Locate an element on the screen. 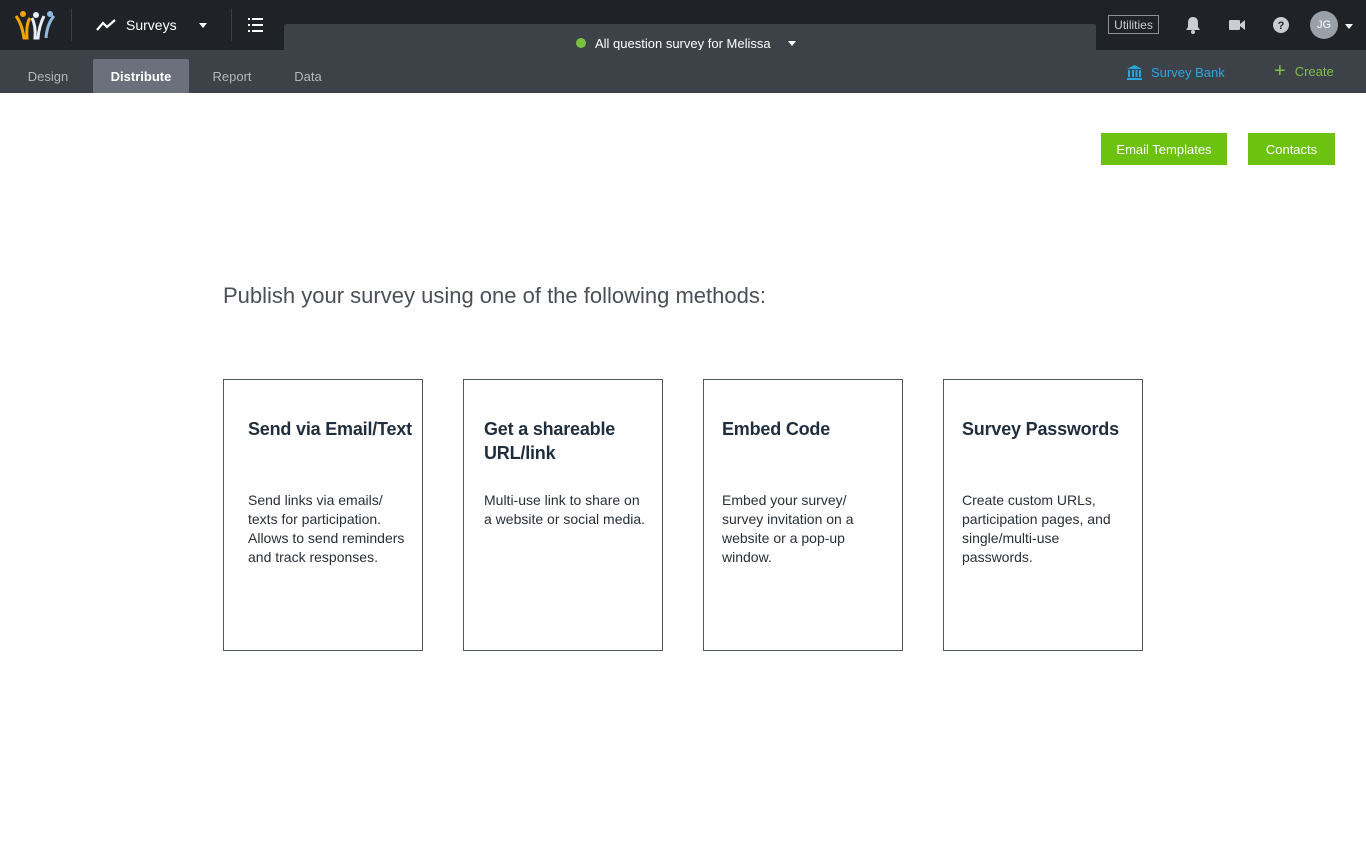 This screenshot has width=1366, height=853. bank-icon is located at coordinates (1134, 72).